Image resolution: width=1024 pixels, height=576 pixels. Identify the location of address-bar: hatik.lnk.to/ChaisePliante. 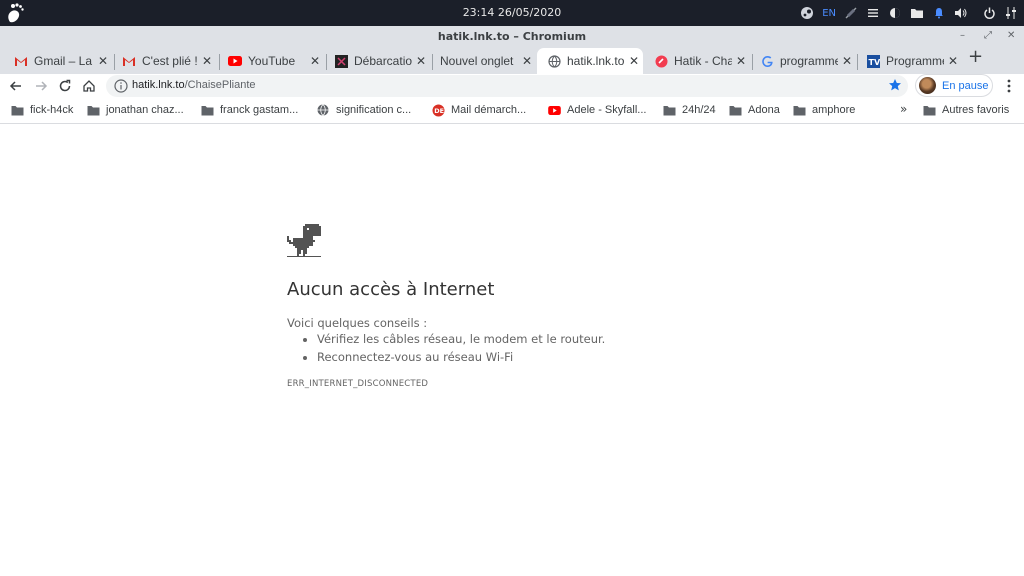
(507, 86).